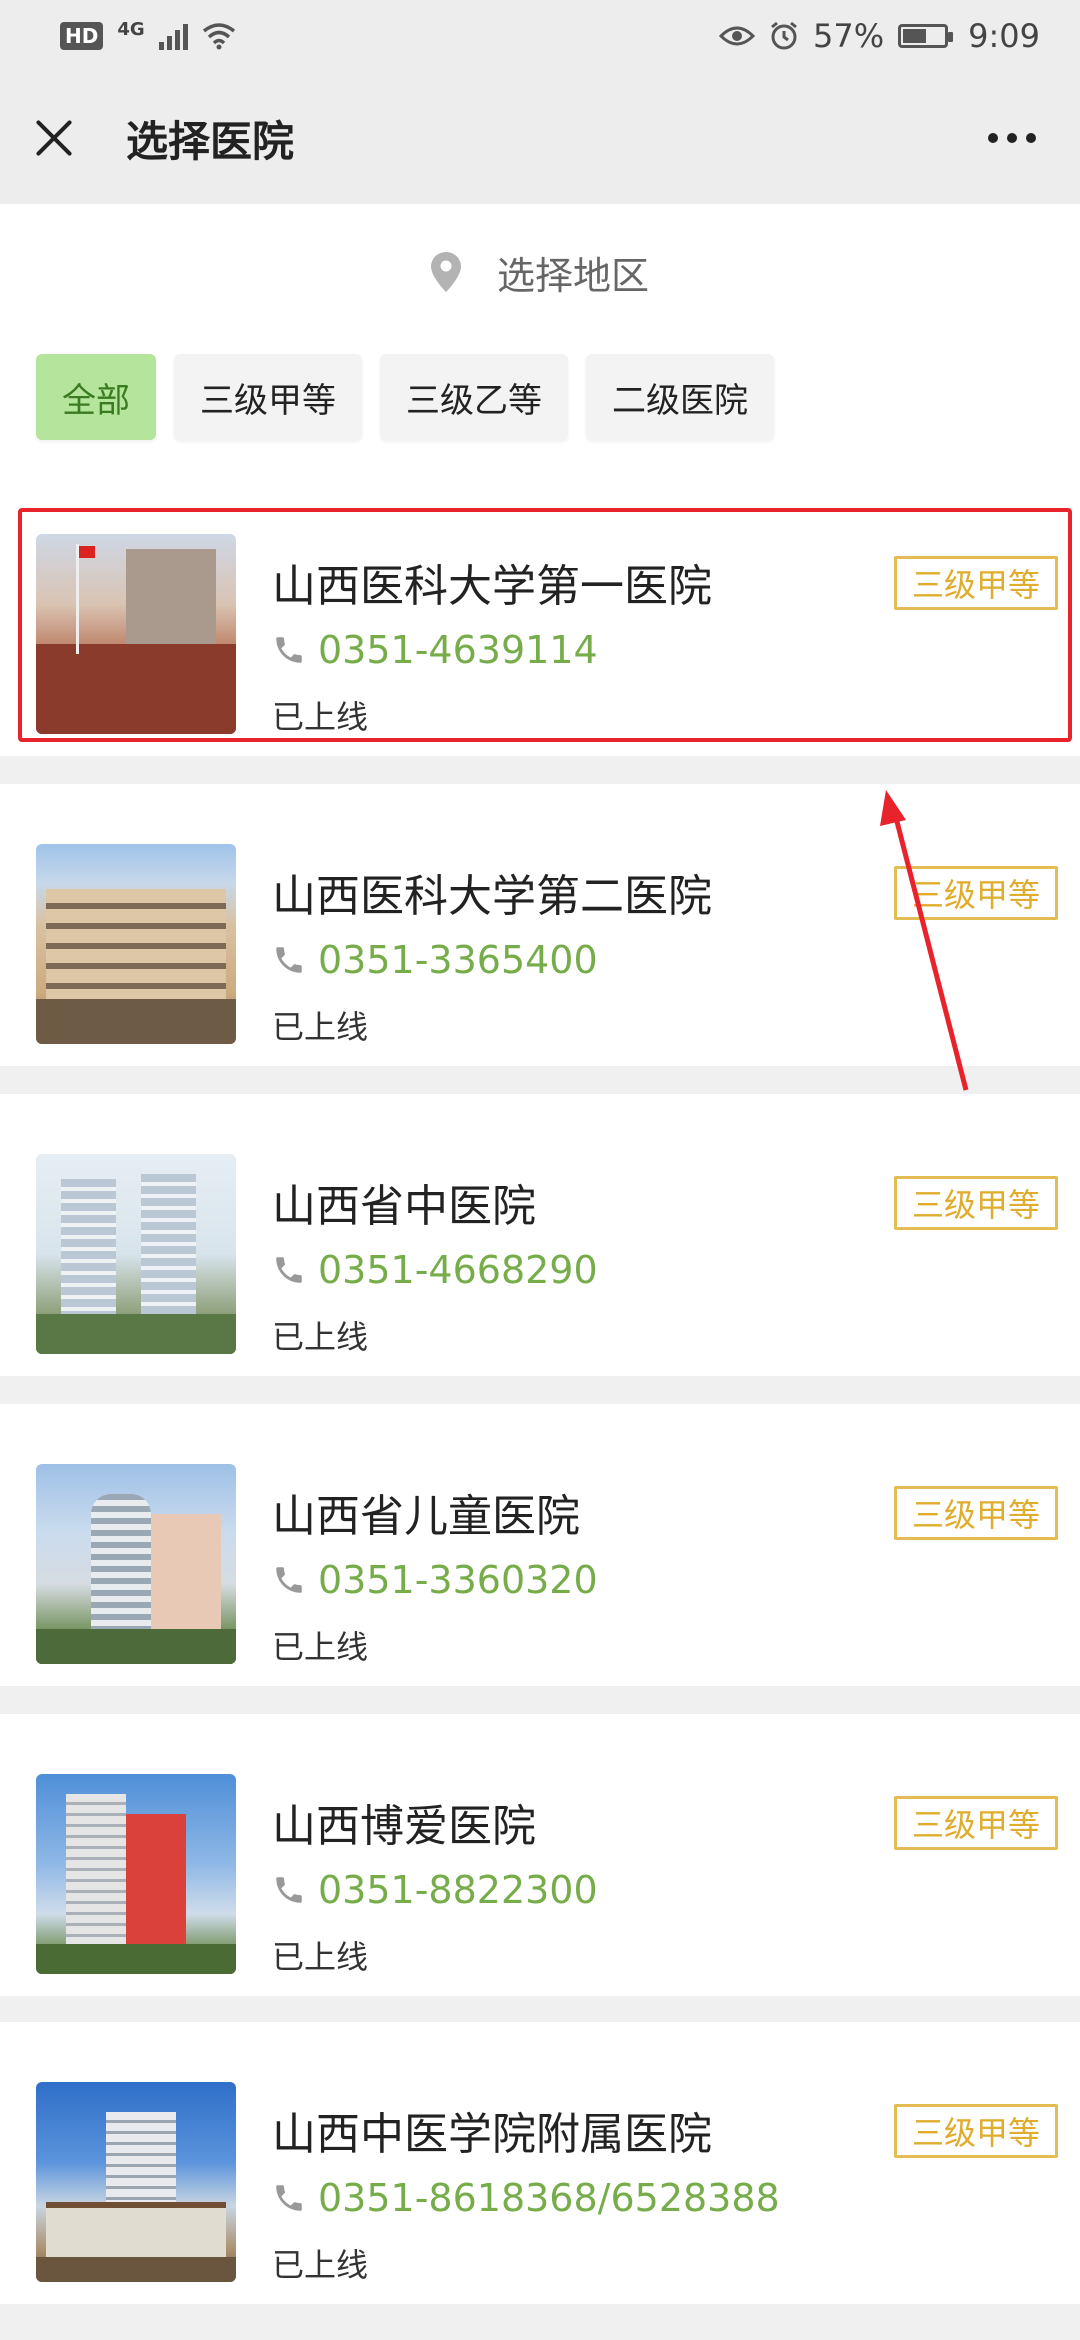 This screenshot has width=1080, height=2340. I want to click on hospital-name: 山西博爱医院, so click(404, 1826).